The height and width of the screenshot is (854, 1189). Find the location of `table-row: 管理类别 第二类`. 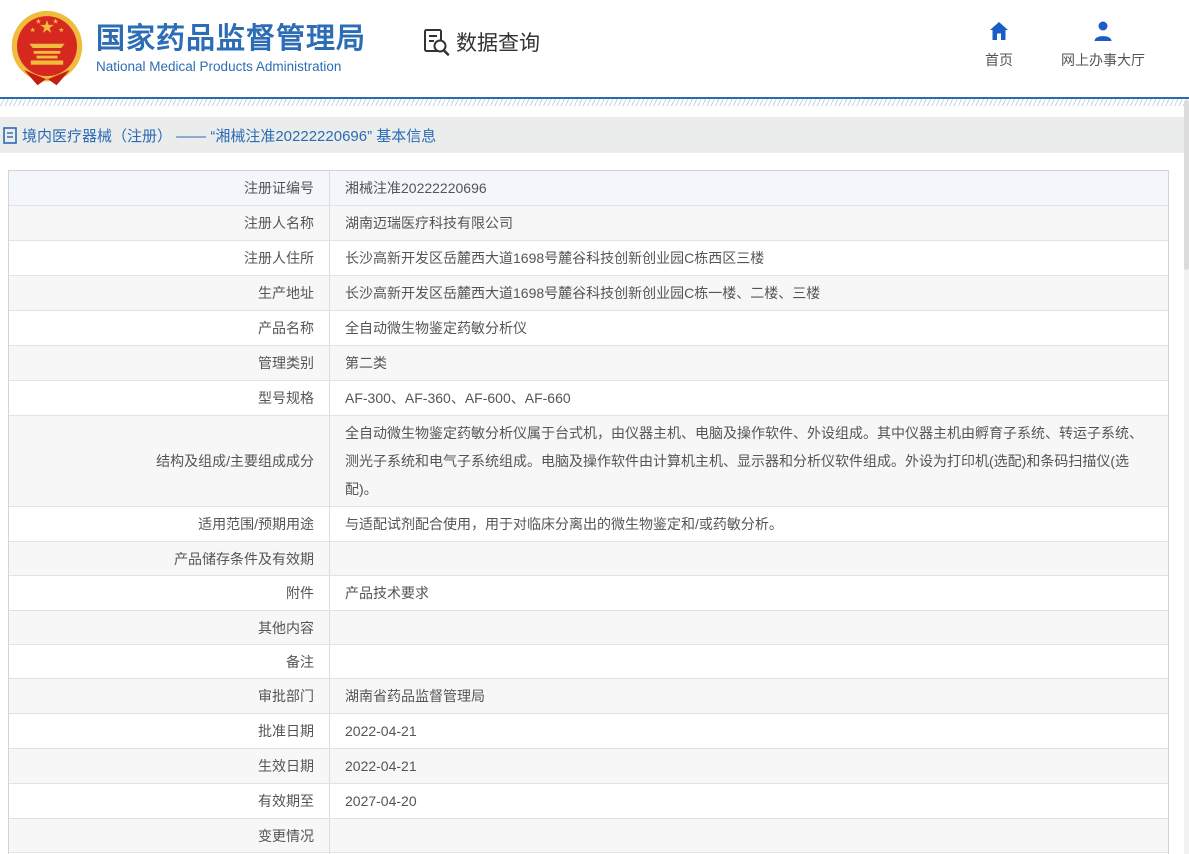

table-row: 管理类别 第二类 is located at coordinates (588, 363).